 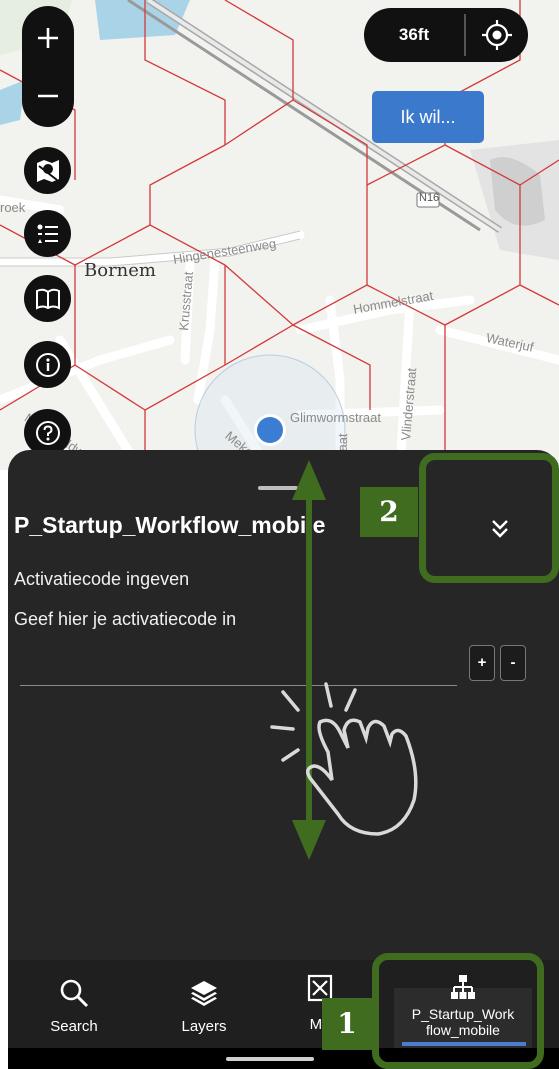 I want to click on nav-layers: Layers, so click(x=204, y=1004).